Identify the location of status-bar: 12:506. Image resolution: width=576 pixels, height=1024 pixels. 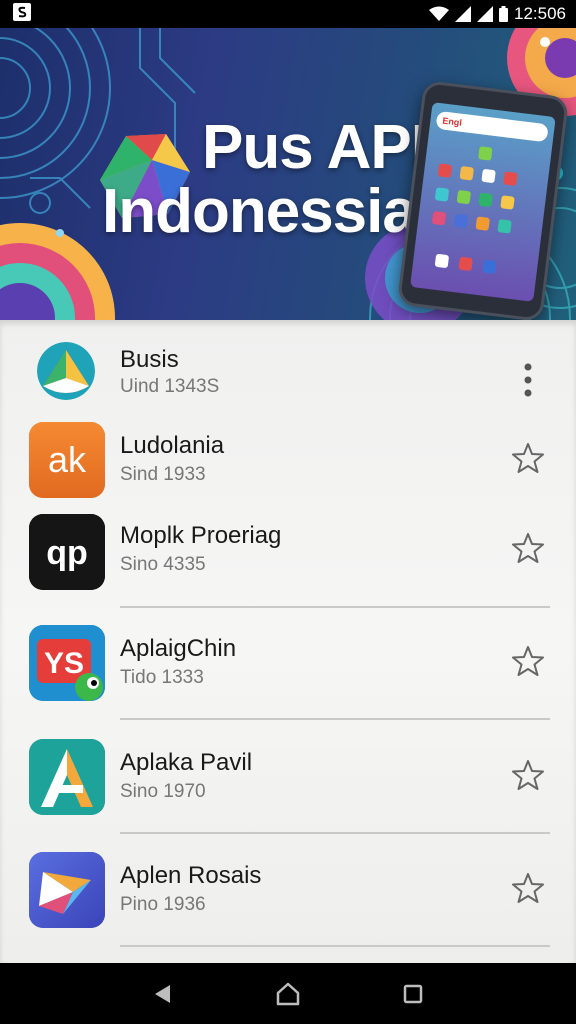
(288, 14).